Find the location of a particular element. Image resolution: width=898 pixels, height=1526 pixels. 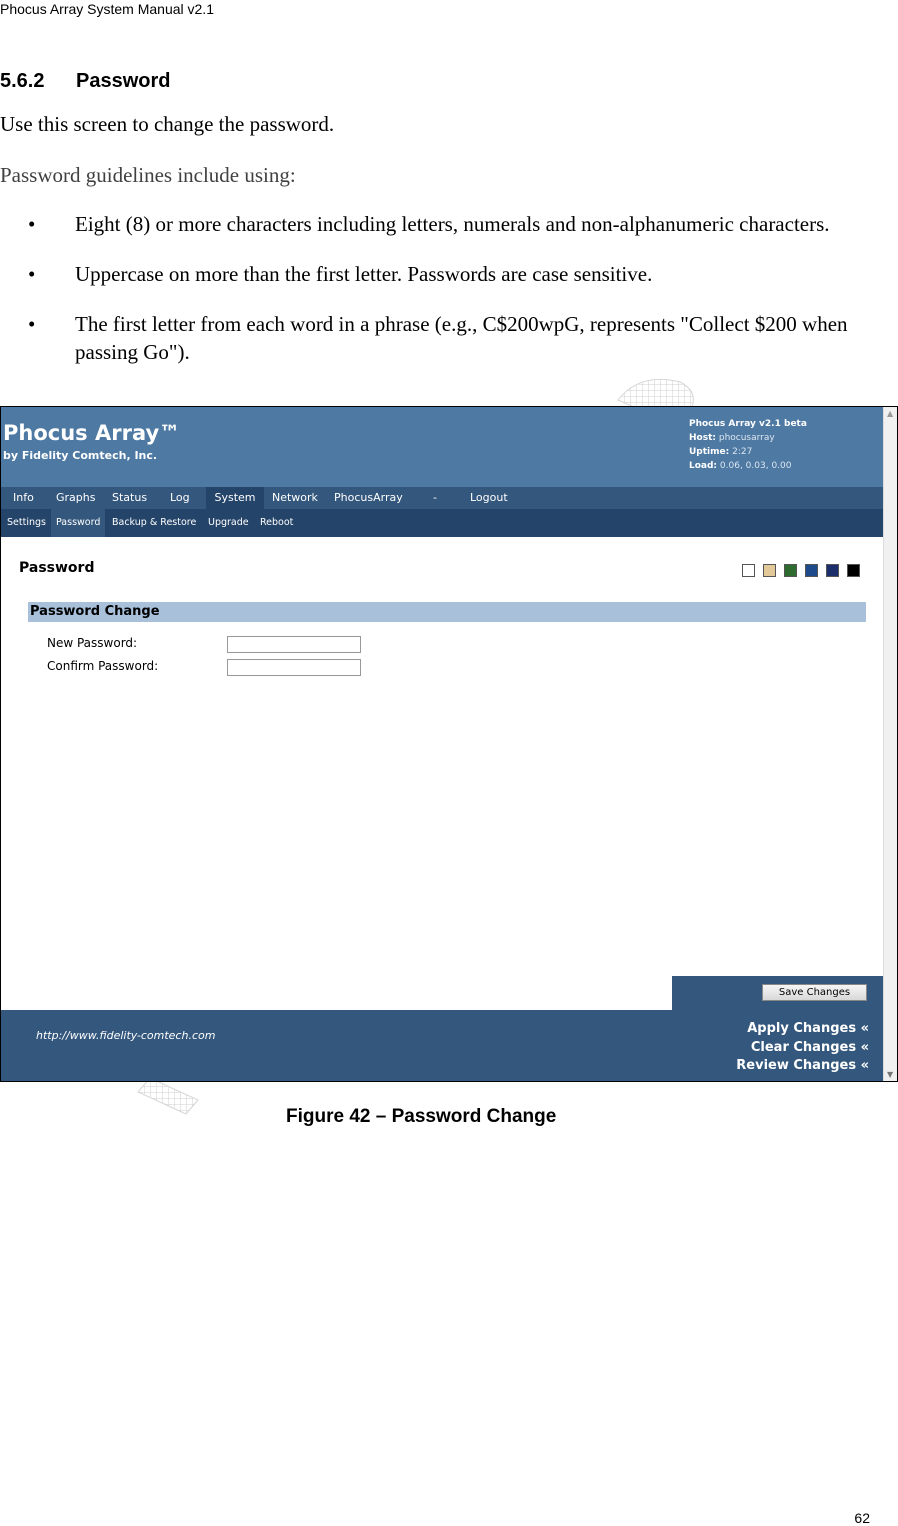

confirm-password-label: Confirm Password: is located at coordinates (103, 666).